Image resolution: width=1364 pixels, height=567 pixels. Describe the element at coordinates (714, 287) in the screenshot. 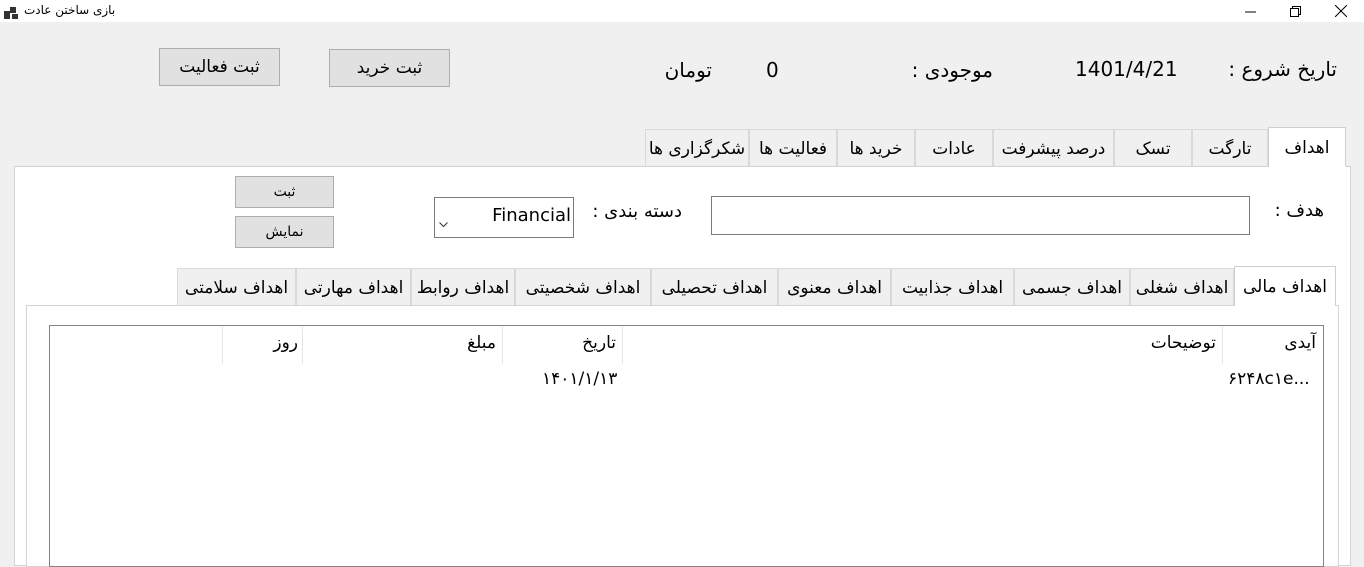

I see `tab-educational-goals: اهداف تحصیلی` at that location.